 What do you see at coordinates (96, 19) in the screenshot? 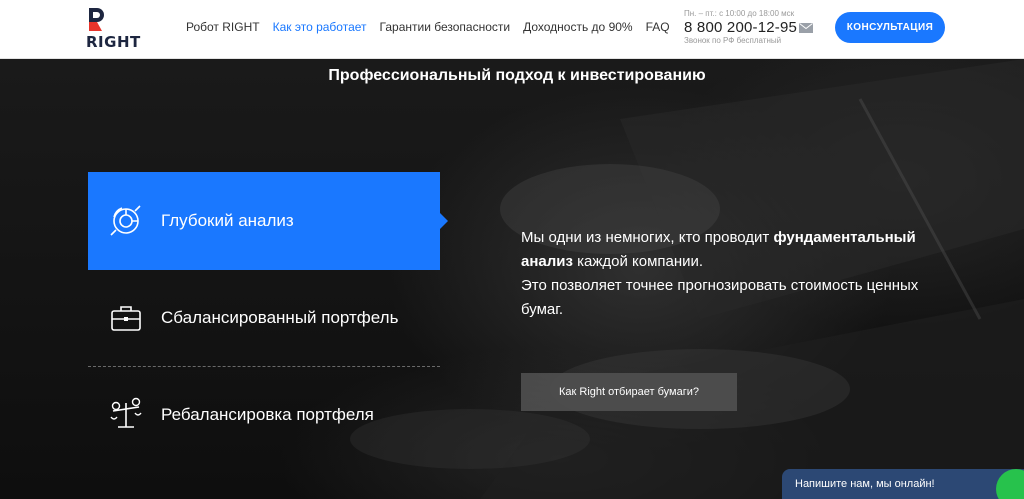
I see `right-logo-mark` at bounding box center [96, 19].